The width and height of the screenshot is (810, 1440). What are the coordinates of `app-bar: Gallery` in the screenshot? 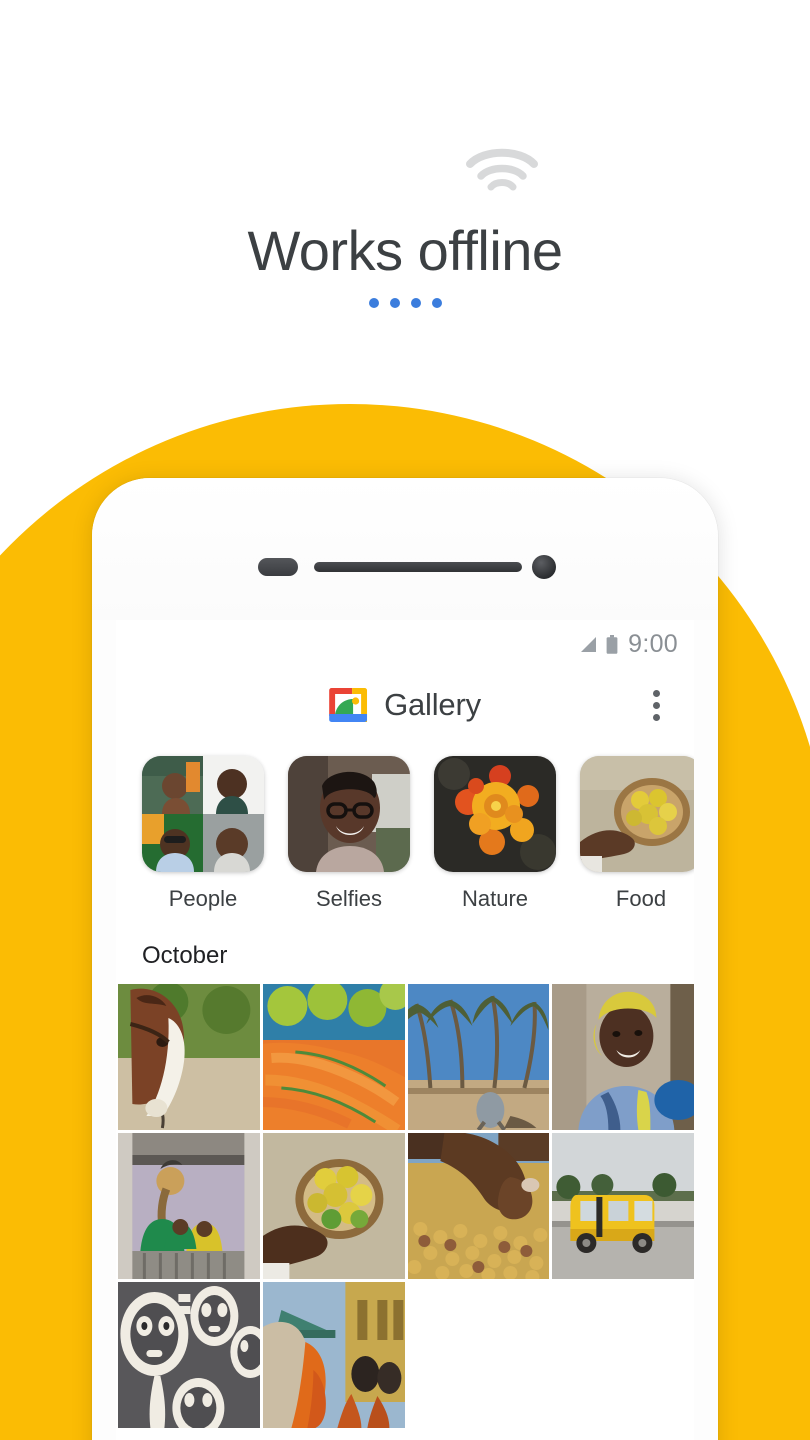 It's located at (405, 705).